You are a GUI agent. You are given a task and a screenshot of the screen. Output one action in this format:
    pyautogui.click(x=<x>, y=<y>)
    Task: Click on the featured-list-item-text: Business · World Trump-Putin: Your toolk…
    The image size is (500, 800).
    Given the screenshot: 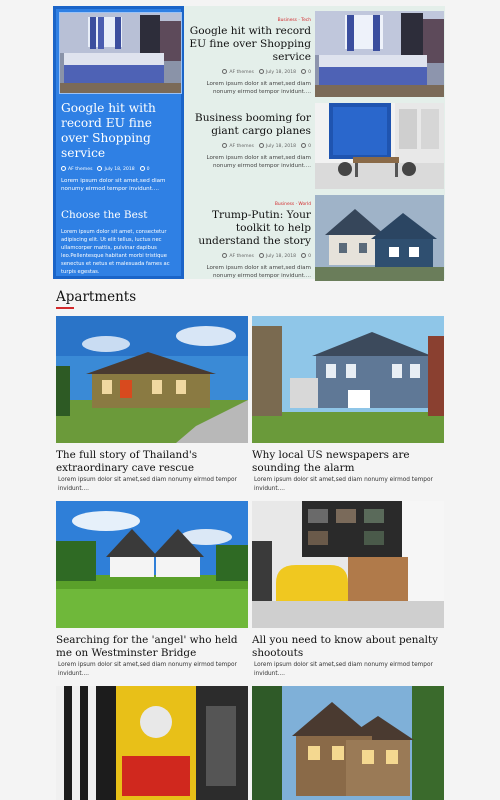 What is the action you would take?
    pyautogui.click(x=252, y=238)
    